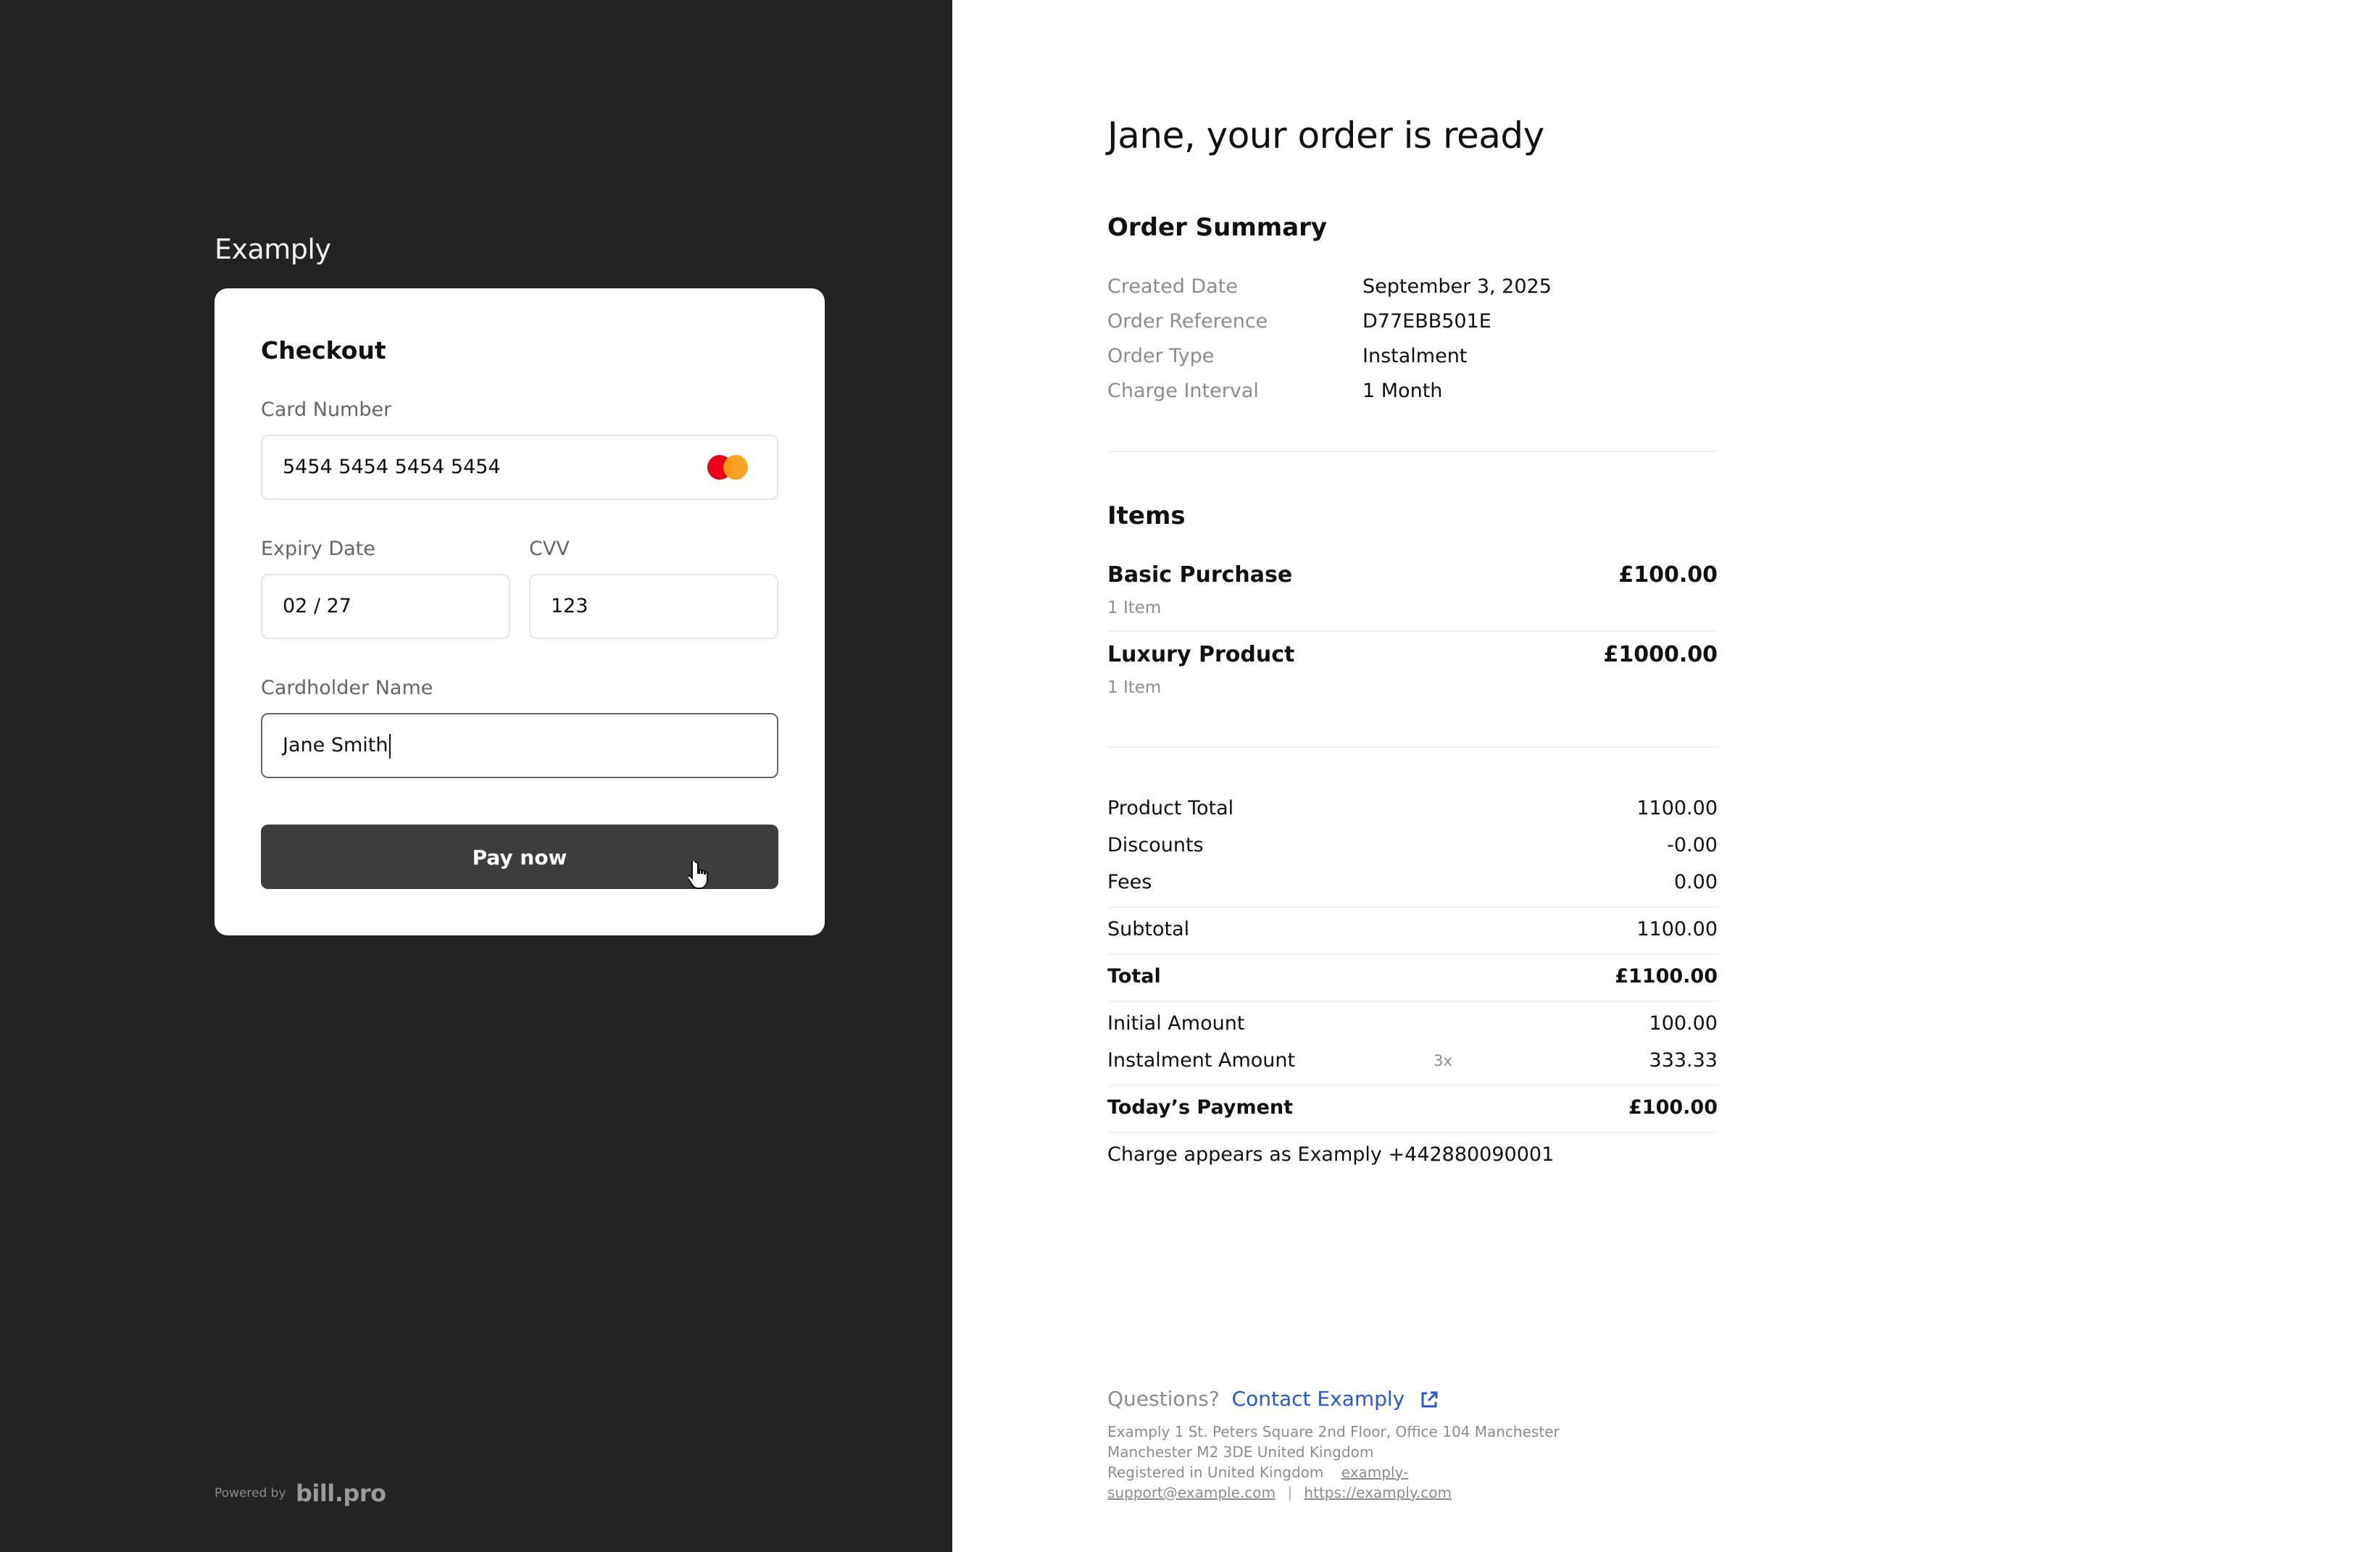 The image size is (2380, 1552). Describe the element at coordinates (336, 745) in the screenshot. I see `cardholder-name-value: Jane Smith` at that location.